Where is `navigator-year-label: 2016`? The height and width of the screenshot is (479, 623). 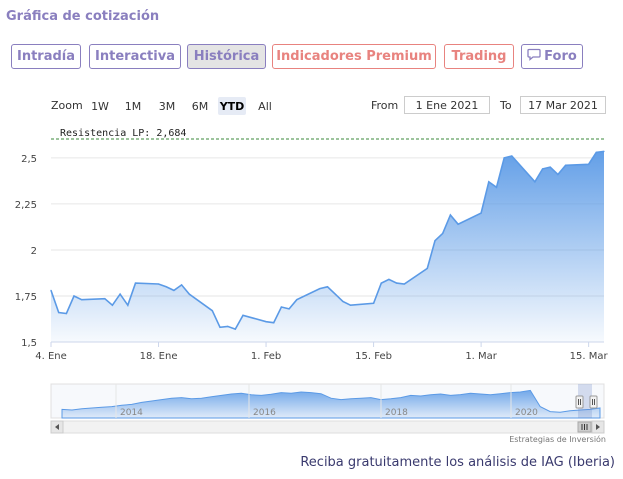 navigator-year-label: 2016 is located at coordinates (264, 413).